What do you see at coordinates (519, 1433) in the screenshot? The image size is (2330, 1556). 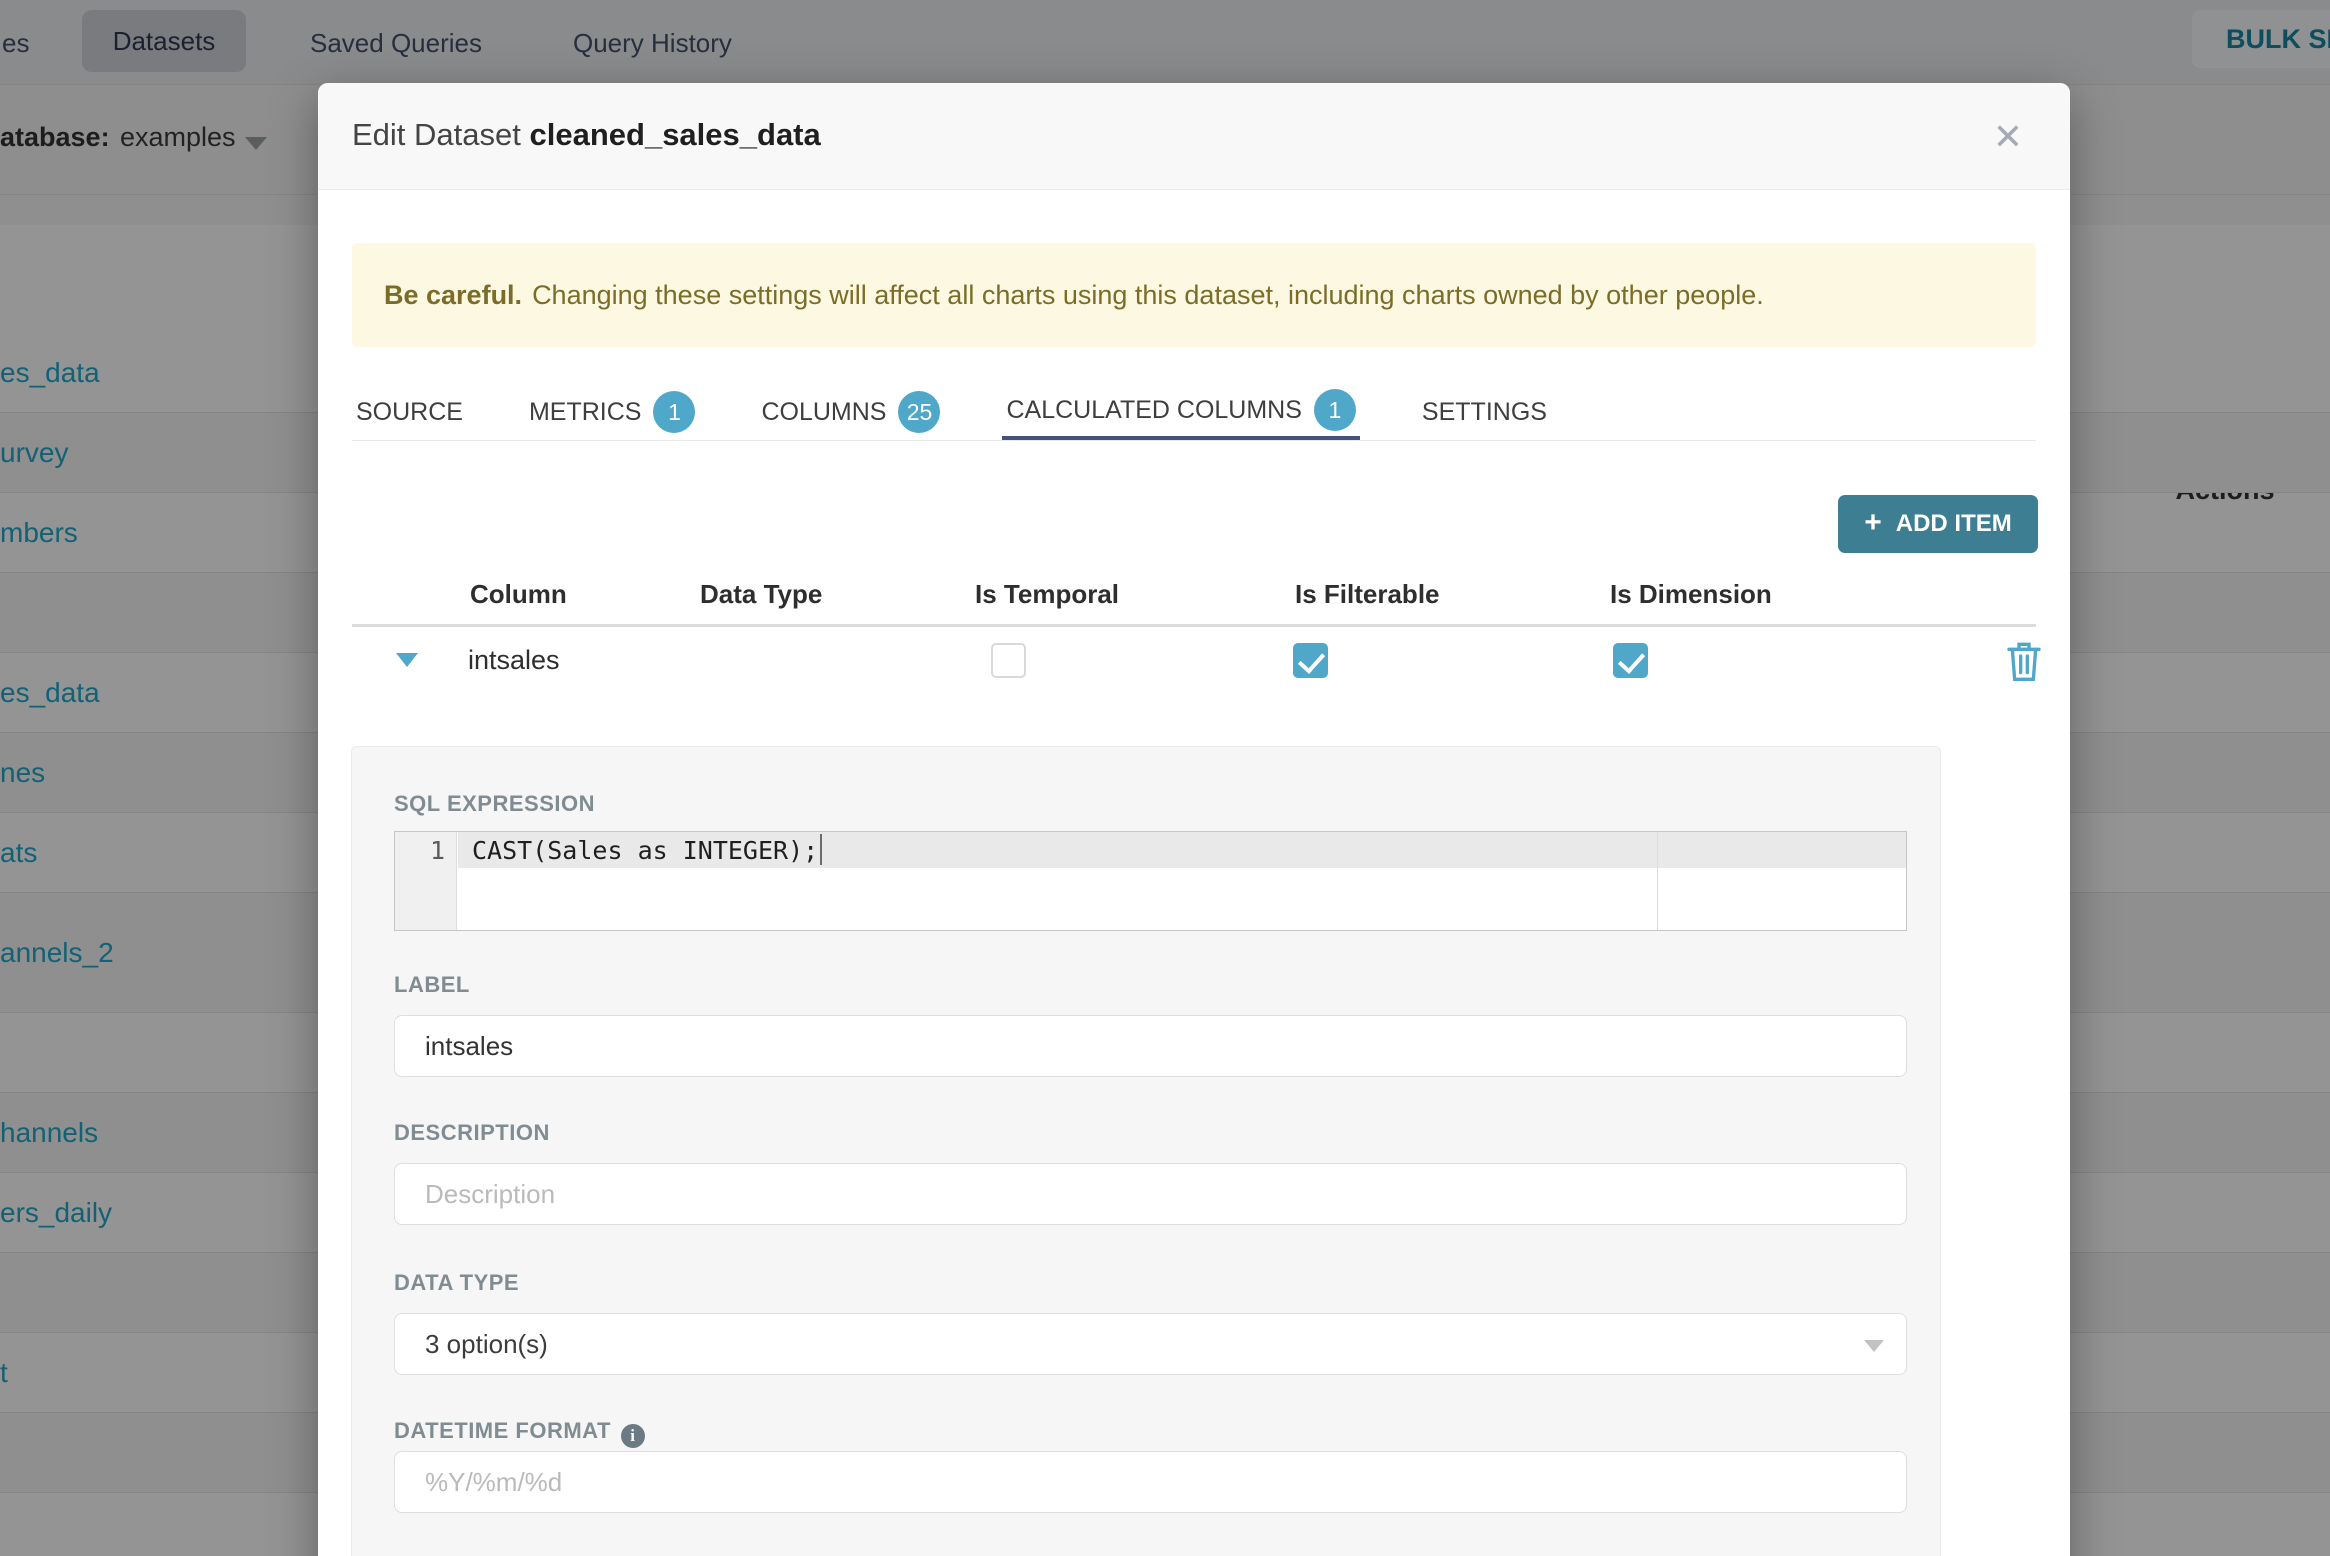 I see `datetime-format-label: DATETIME FORMAT i` at bounding box center [519, 1433].